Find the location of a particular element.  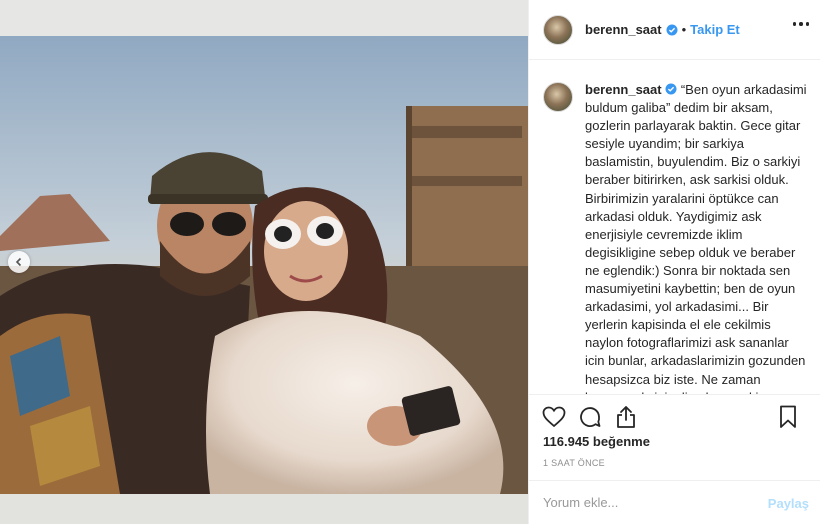

previous-photo-button is located at coordinates (19, 262).